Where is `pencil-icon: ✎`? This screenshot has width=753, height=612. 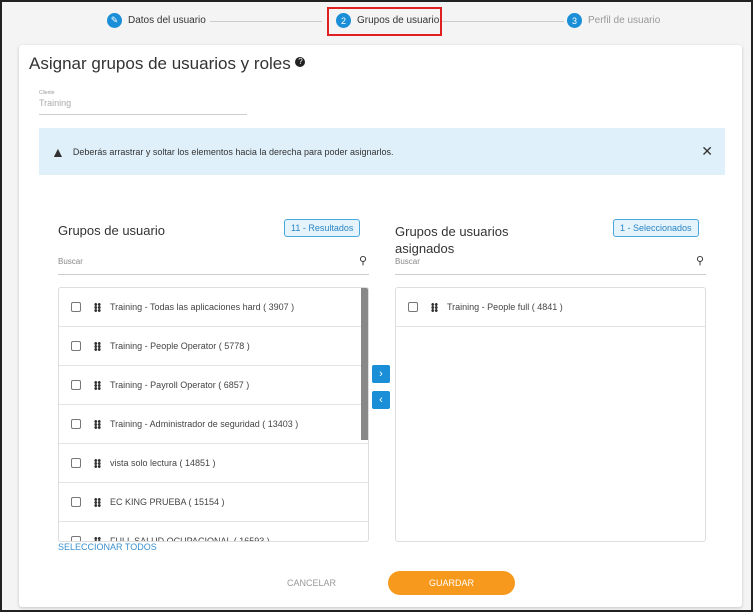
pencil-icon: ✎ is located at coordinates (114, 20).